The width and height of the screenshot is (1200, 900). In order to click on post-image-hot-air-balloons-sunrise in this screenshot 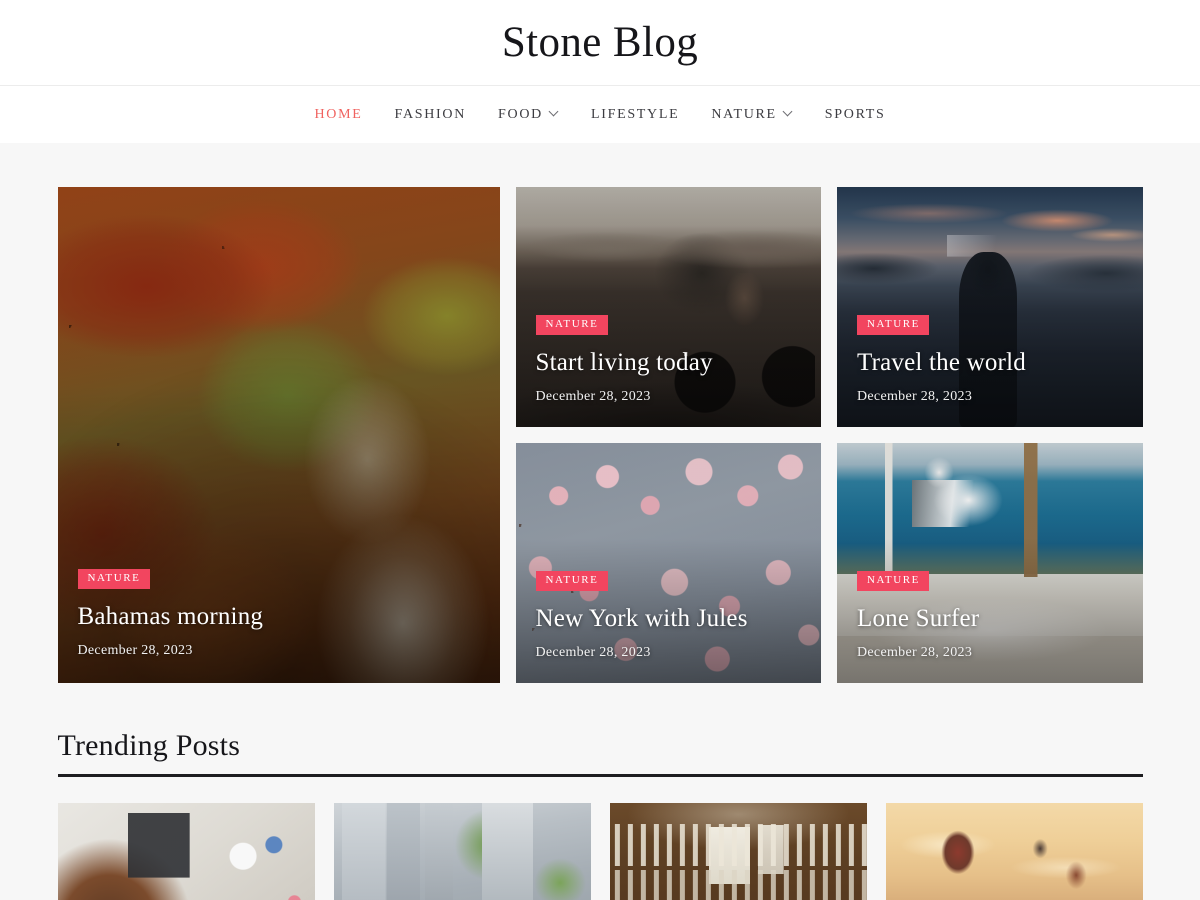, I will do `click(1014, 851)`.